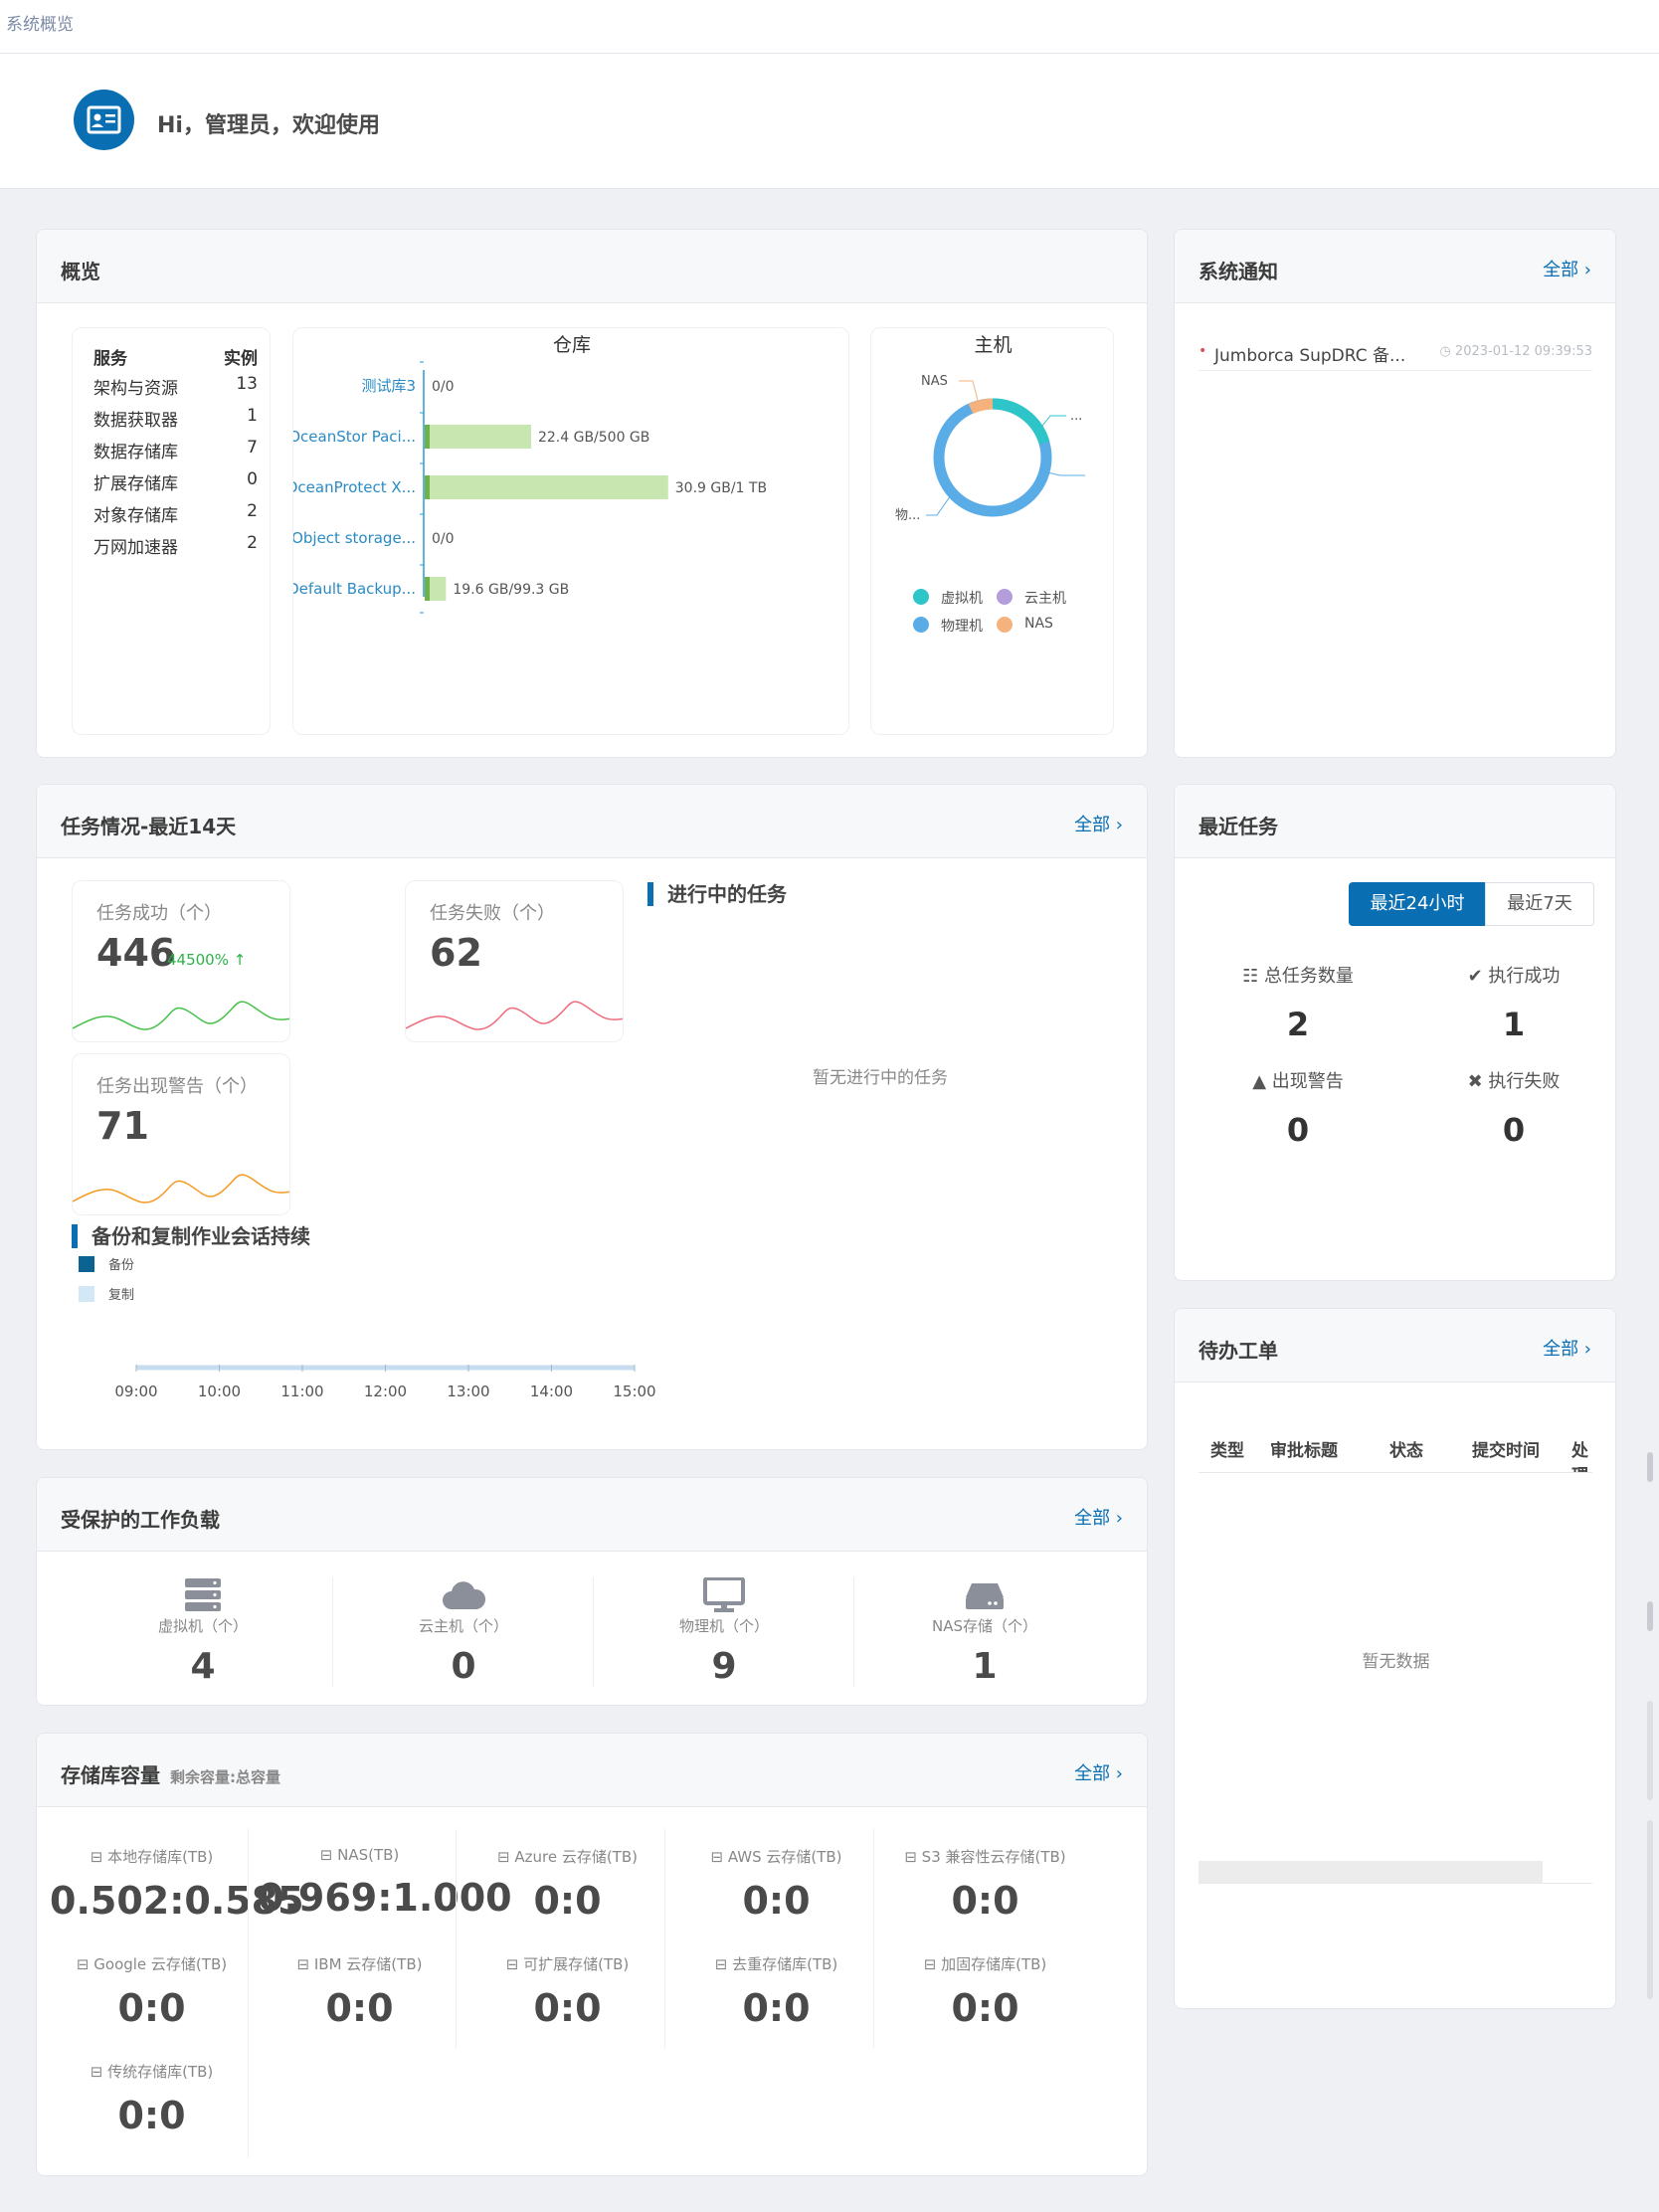 The width and height of the screenshot is (1659, 2212). What do you see at coordinates (593, 438) in the screenshot?
I see `warehouse-bar-label: 22.4 GB/500 GB` at bounding box center [593, 438].